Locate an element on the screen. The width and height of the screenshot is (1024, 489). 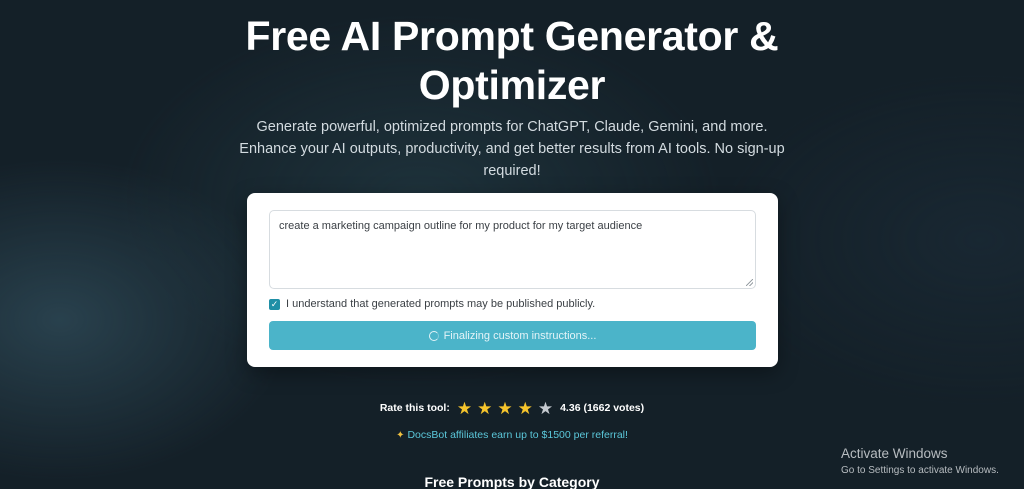
star-icon-3: ★ is located at coordinates (504, 408).